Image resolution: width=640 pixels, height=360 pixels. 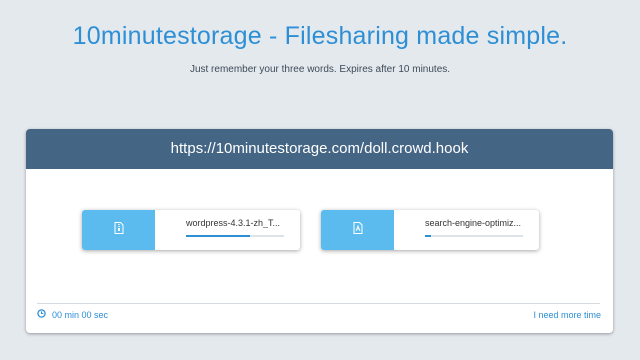 What do you see at coordinates (567, 315) in the screenshot?
I see `more-time-link: I need more time` at bounding box center [567, 315].